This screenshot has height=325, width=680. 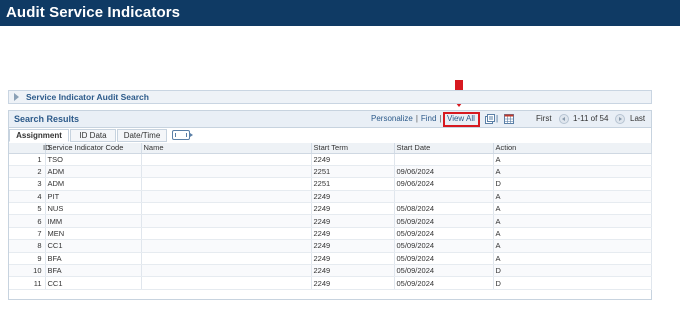 I want to click on zoom-grid-icon, so click(x=490, y=119).